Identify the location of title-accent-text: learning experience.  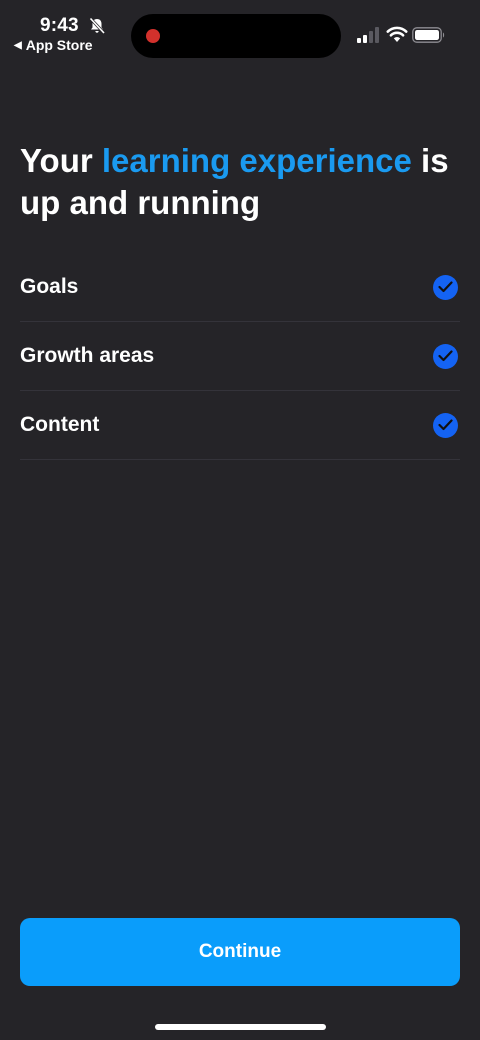
(256, 160).